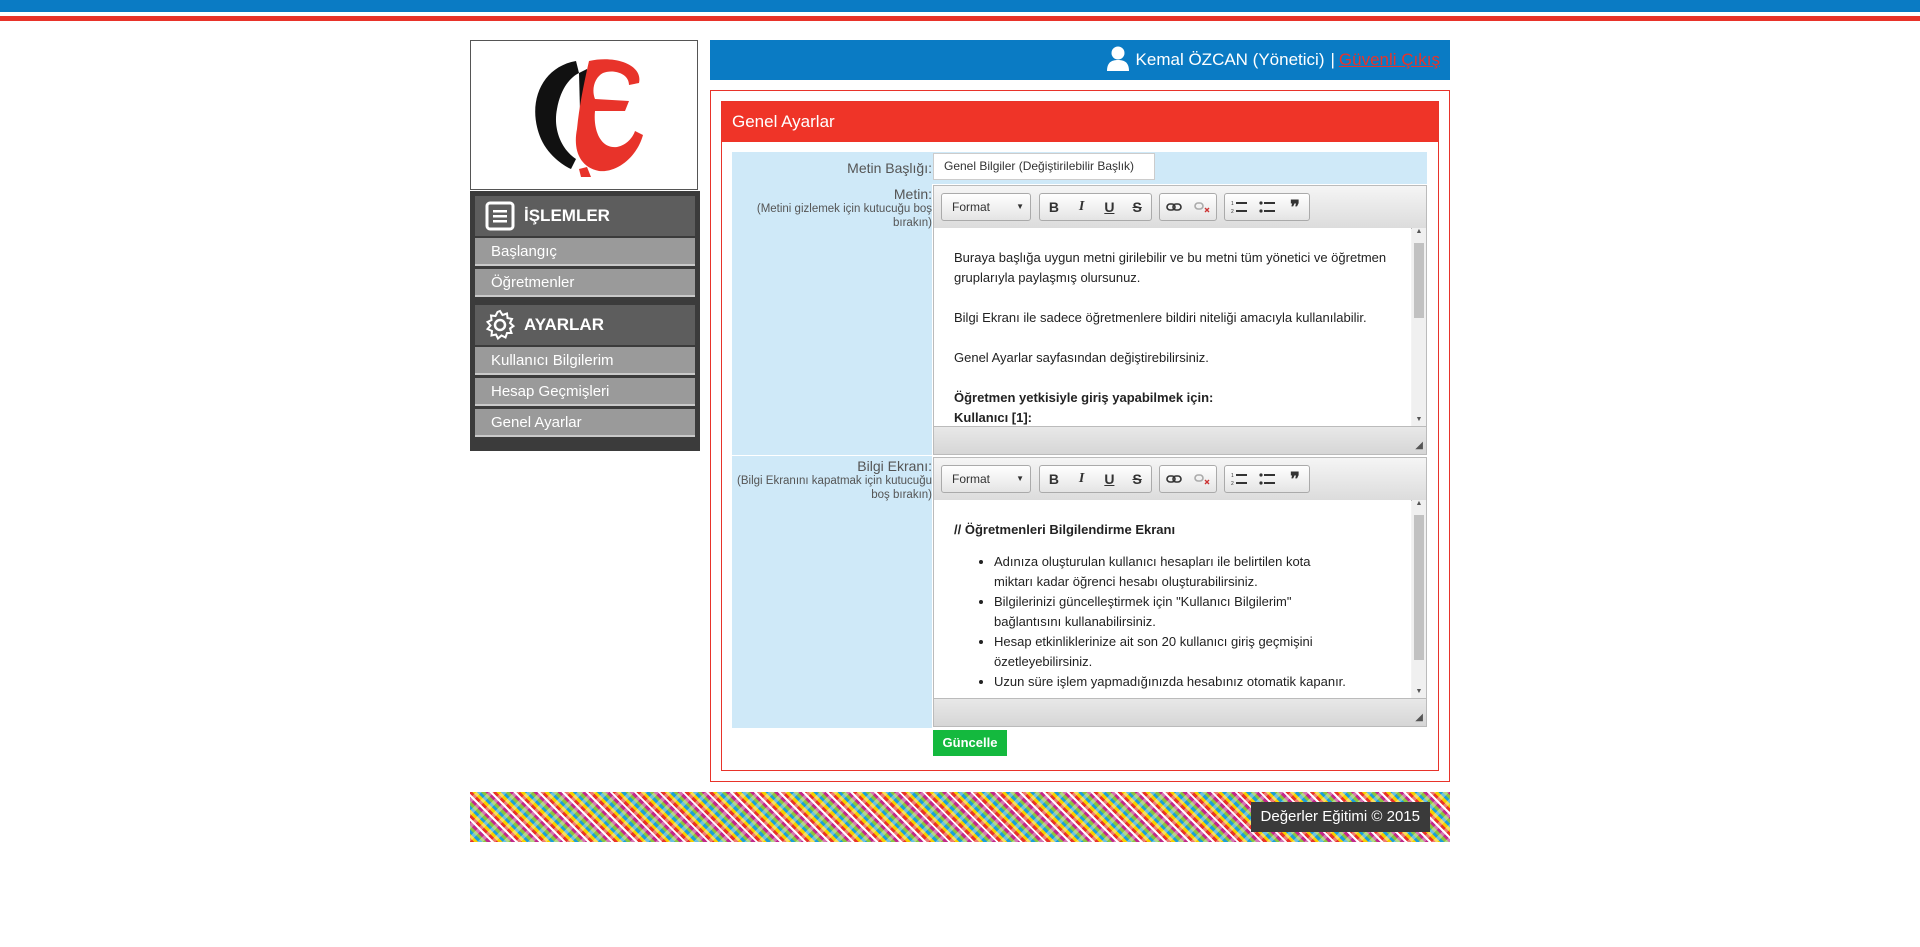  Describe the element at coordinates (889, 168) in the screenshot. I see `text-title-label: Metin Başlığı:` at that location.